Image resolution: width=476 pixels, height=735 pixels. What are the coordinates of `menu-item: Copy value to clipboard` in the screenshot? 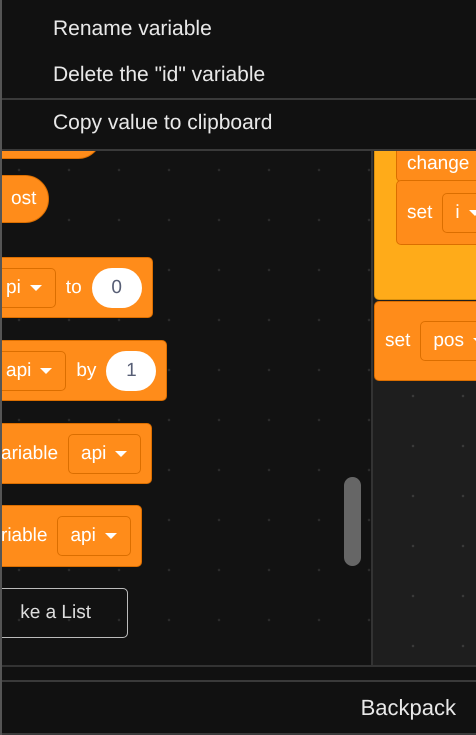 It's located at (239, 123).